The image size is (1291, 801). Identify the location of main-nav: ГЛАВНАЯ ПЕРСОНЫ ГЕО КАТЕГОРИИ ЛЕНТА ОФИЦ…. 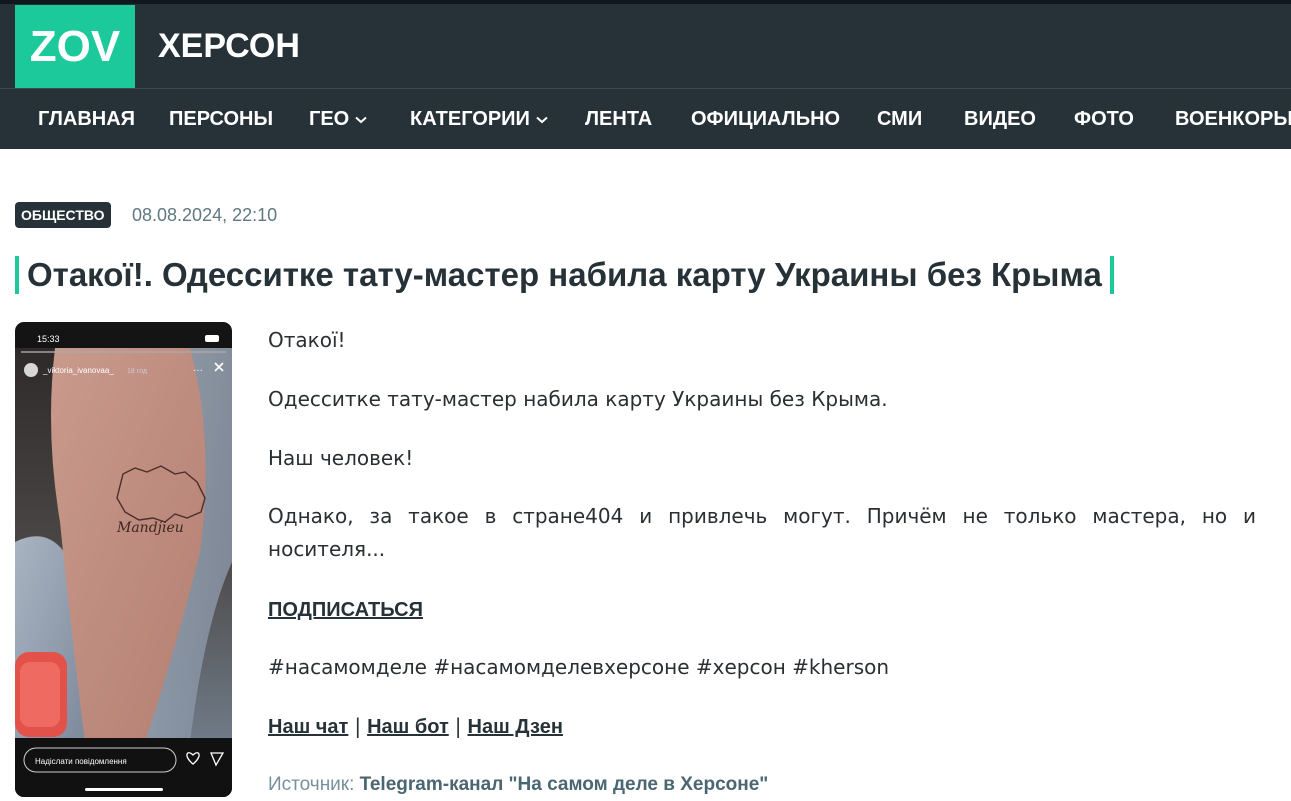
(645, 118).